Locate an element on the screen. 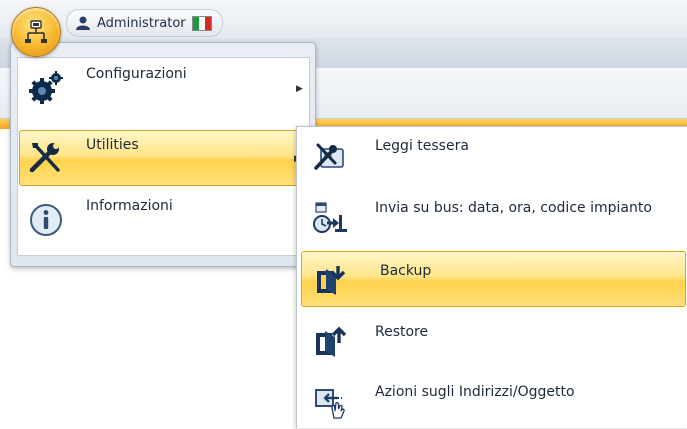  gears-icon is located at coordinates (46, 87).